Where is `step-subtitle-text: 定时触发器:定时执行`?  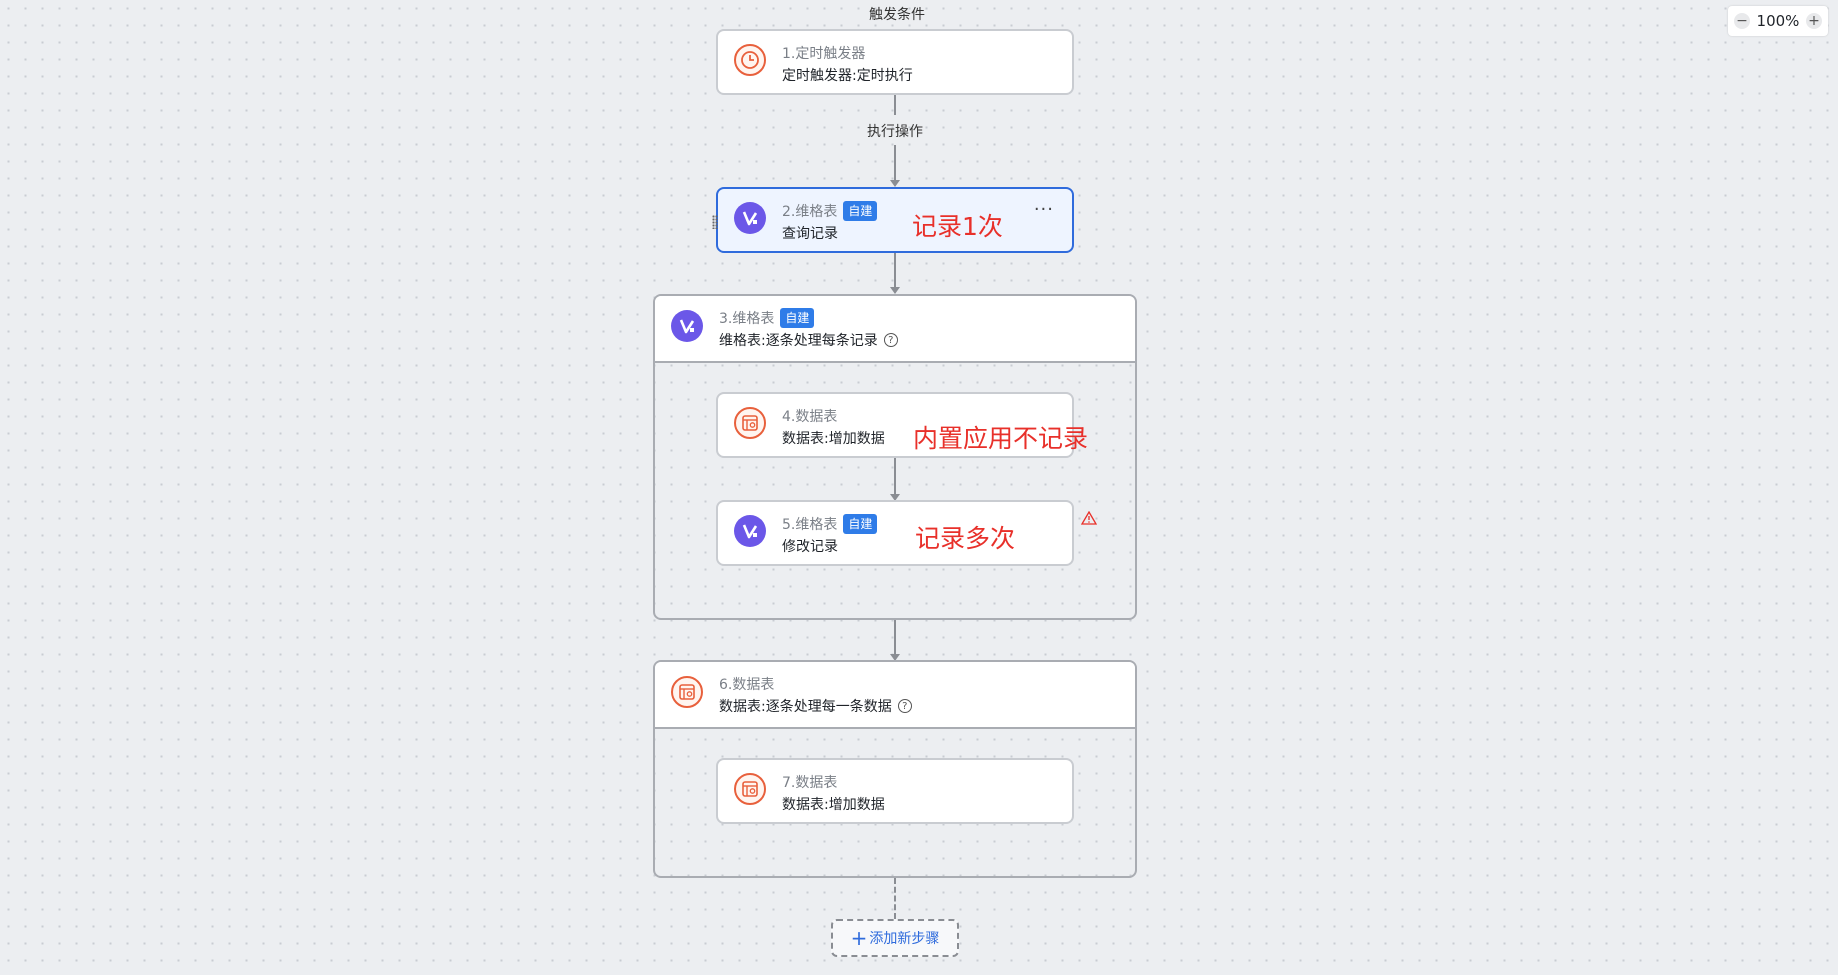
step-subtitle-text: 定时触发器:定时执行 is located at coordinates (847, 76).